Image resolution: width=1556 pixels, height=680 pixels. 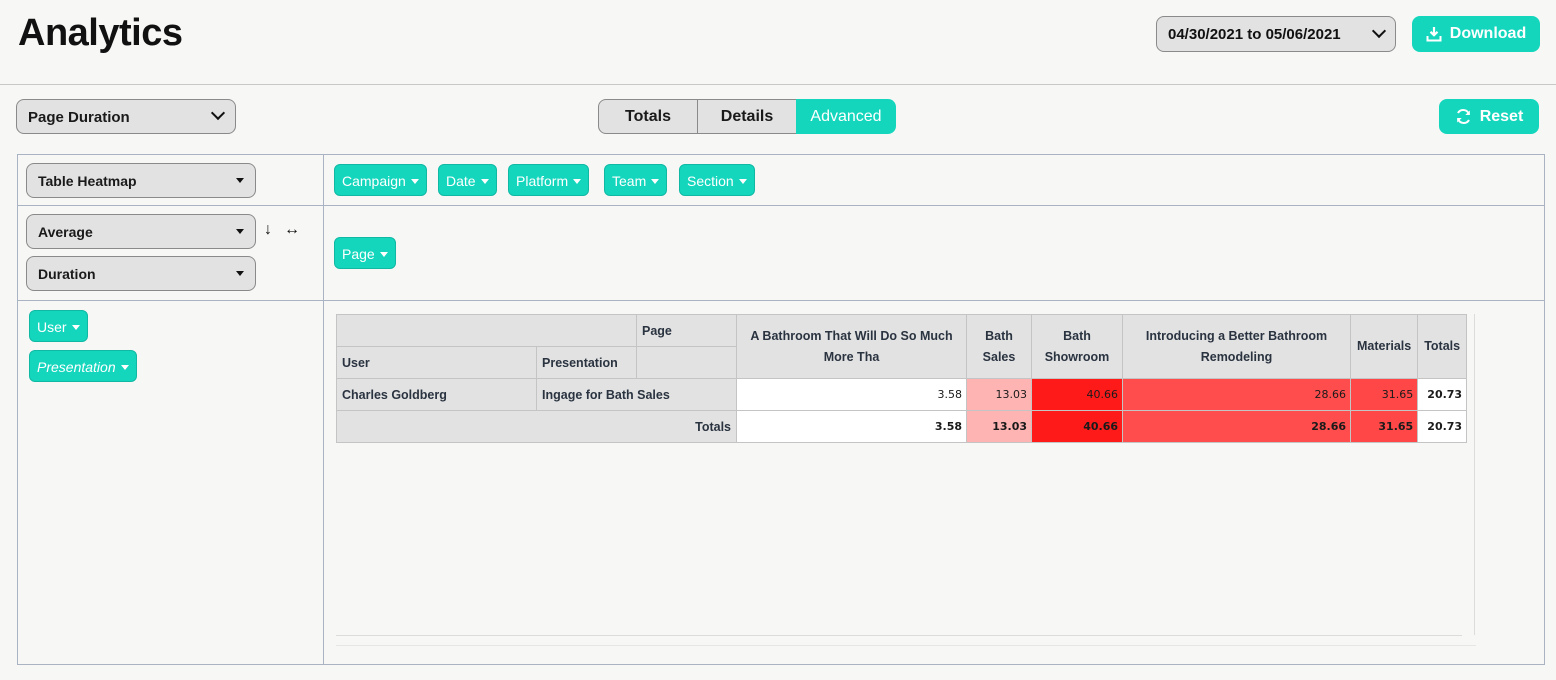 What do you see at coordinates (1254, 34) in the screenshot?
I see `date-range-value: 04/30/2021 to 05/06/2021` at bounding box center [1254, 34].